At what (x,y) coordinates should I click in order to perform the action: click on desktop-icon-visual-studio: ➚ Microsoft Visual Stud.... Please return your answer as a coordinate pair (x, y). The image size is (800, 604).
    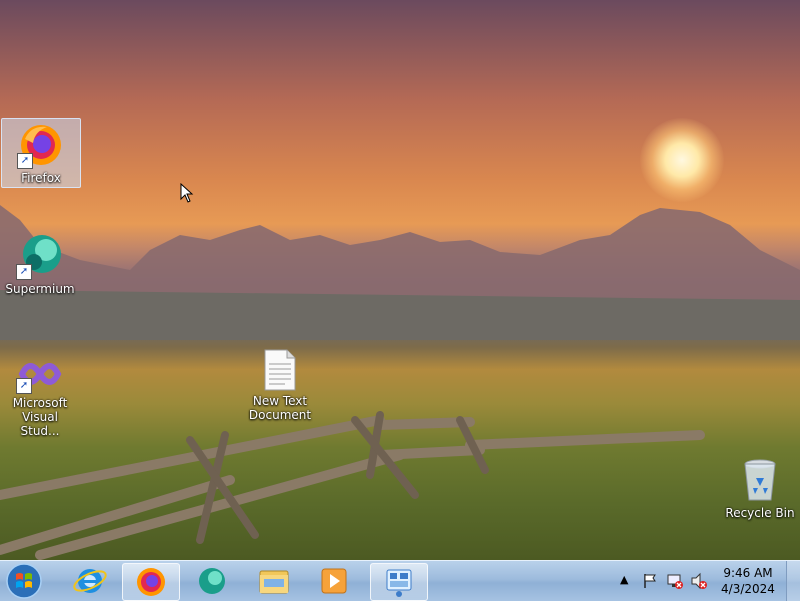
    Looking at the image, I should click on (40, 395).